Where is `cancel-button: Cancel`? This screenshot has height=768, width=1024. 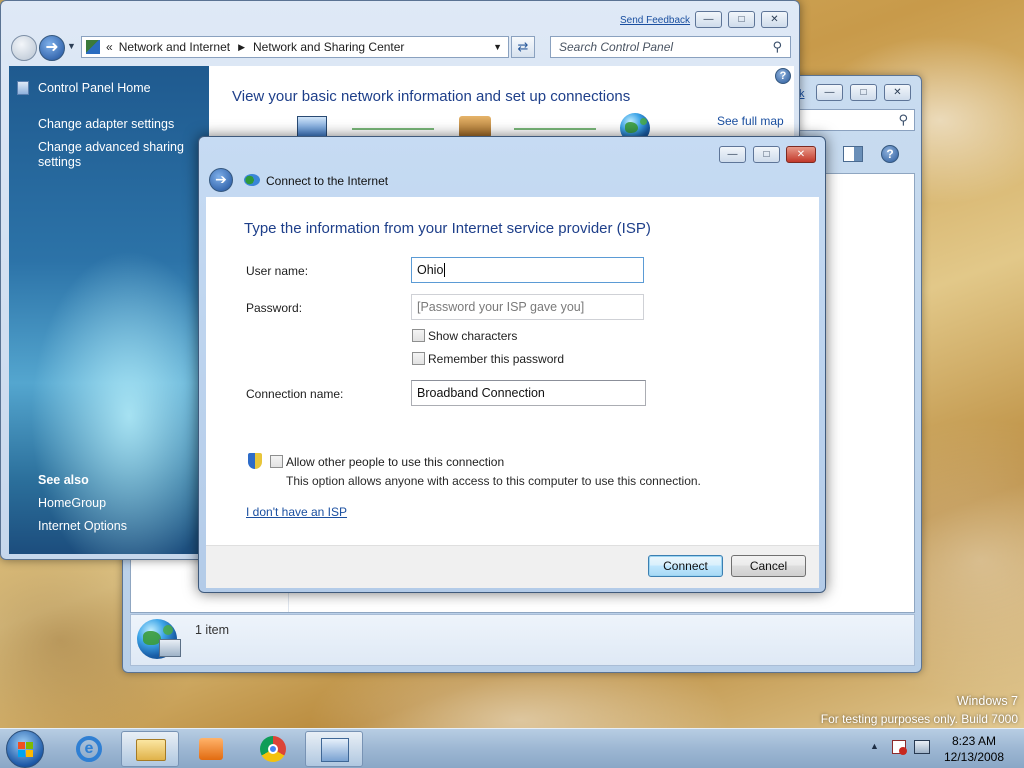
cancel-button: Cancel is located at coordinates (768, 566).